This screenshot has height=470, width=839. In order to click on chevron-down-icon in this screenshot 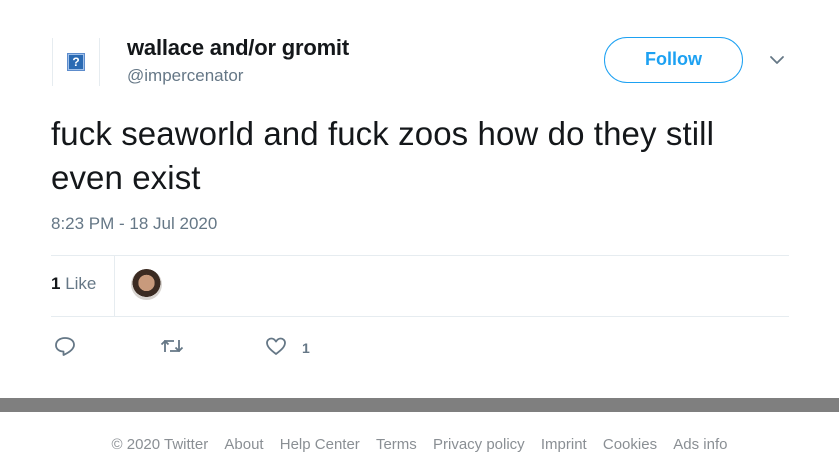, I will do `click(777, 60)`.